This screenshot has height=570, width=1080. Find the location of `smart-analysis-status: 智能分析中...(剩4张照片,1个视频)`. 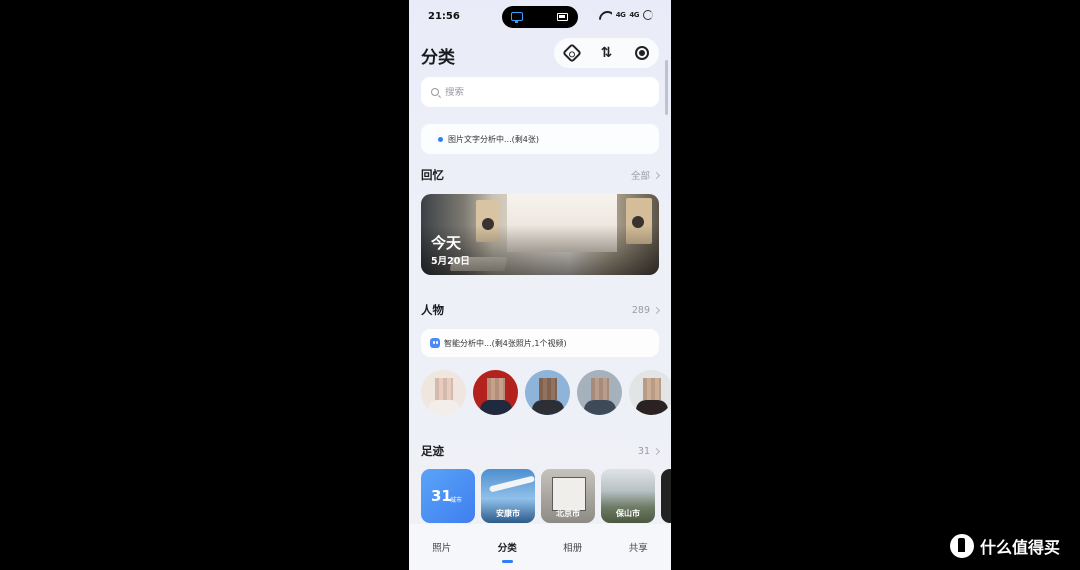

smart-analysis-status: 智能分析中...(剩4张照片,1个视频) is located at coordinates (540, 343).